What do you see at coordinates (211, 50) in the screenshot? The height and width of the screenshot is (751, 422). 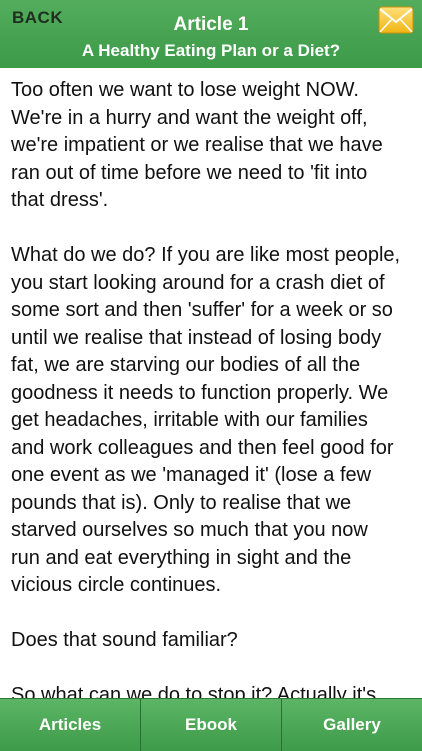 I see `article-subtitle: A Healthy Eating Plan or a Diet?` at bounding box center [211, 50].